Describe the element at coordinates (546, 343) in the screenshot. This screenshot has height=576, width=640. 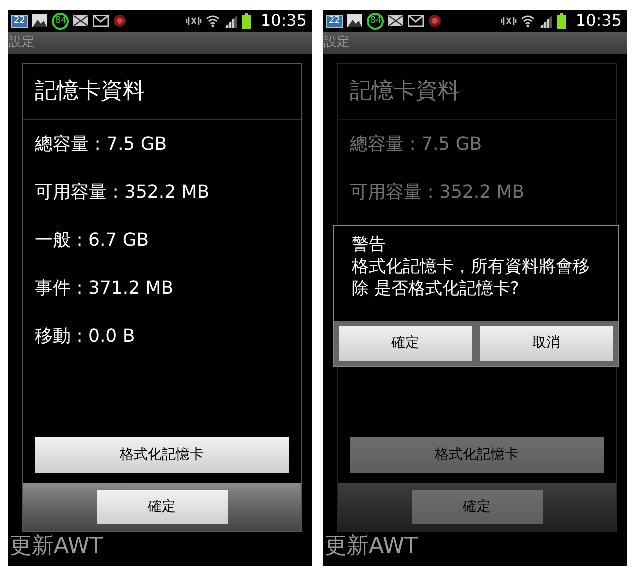
I see `alert-button: 取消` at that location.